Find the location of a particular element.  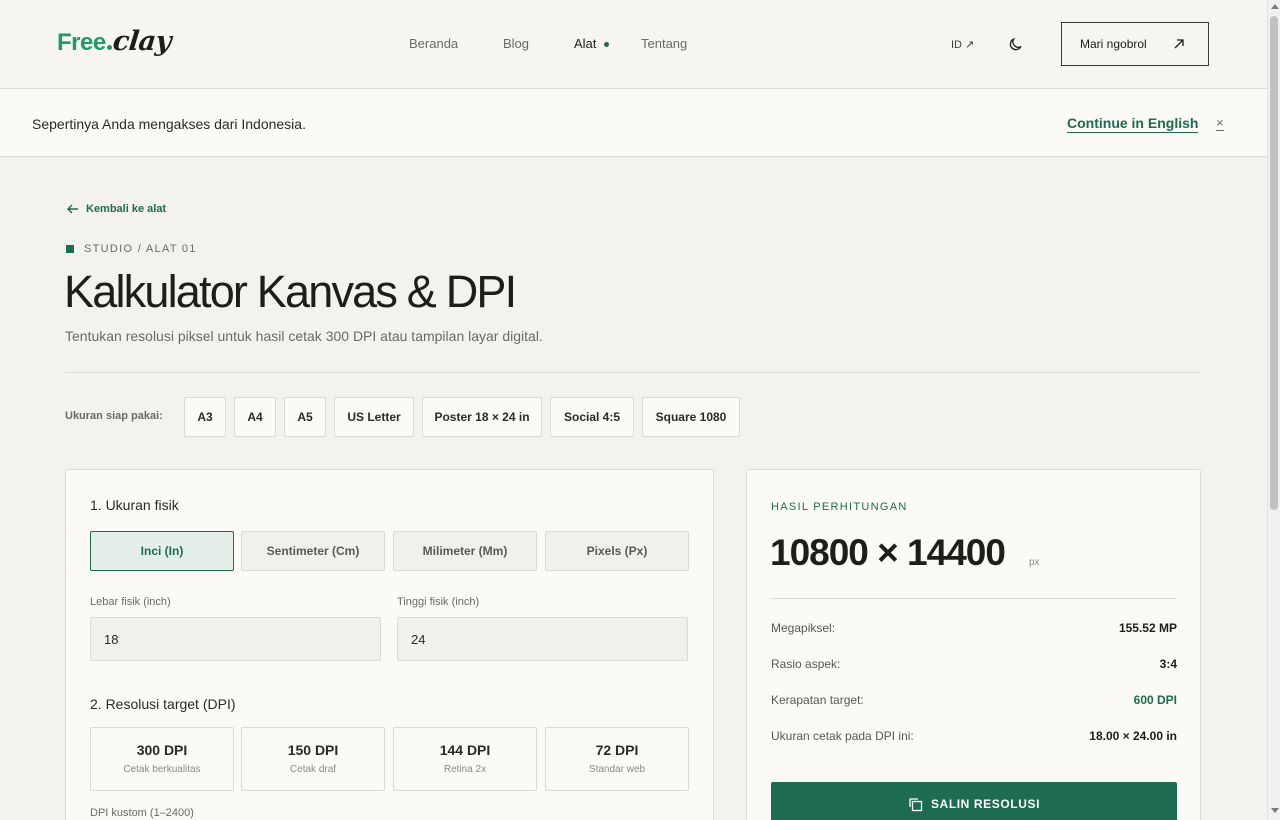

result-row-megapixels: Megapiksel: 155.52 MP is located at coordinates (974, 628).